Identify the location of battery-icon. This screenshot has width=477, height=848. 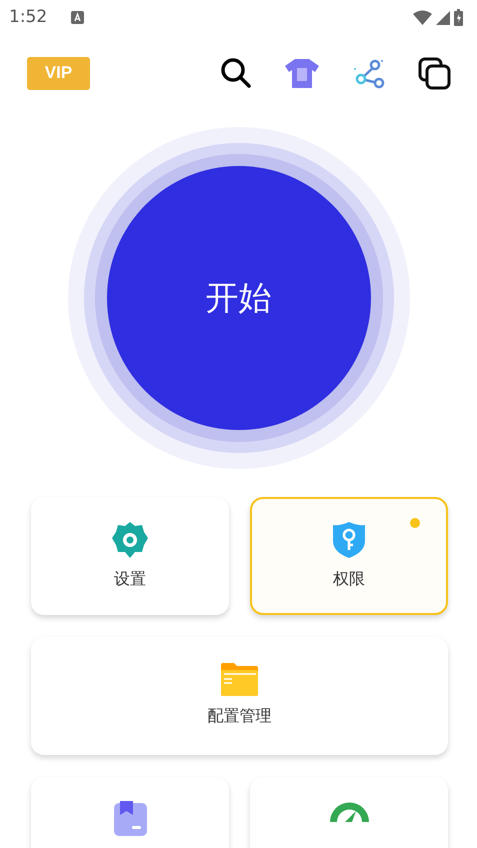
(458, 17).